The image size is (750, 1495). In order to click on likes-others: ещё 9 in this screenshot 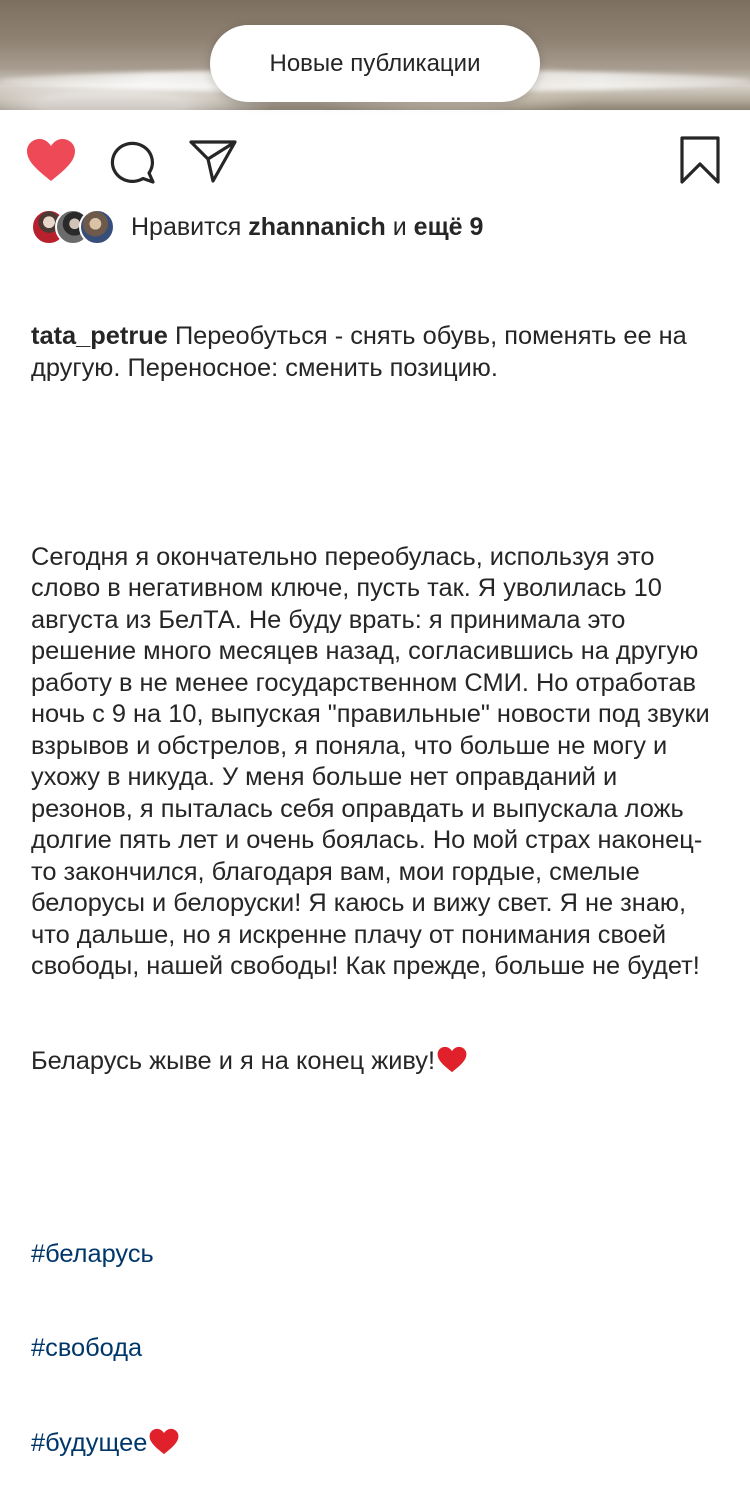, I will do `click(449, 227)`.